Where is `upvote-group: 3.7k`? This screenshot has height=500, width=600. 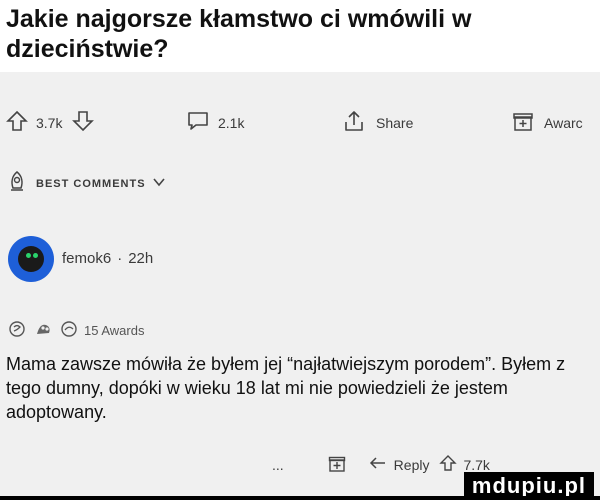 upvote-group: 3.7k is located at coordinates (50, 122).